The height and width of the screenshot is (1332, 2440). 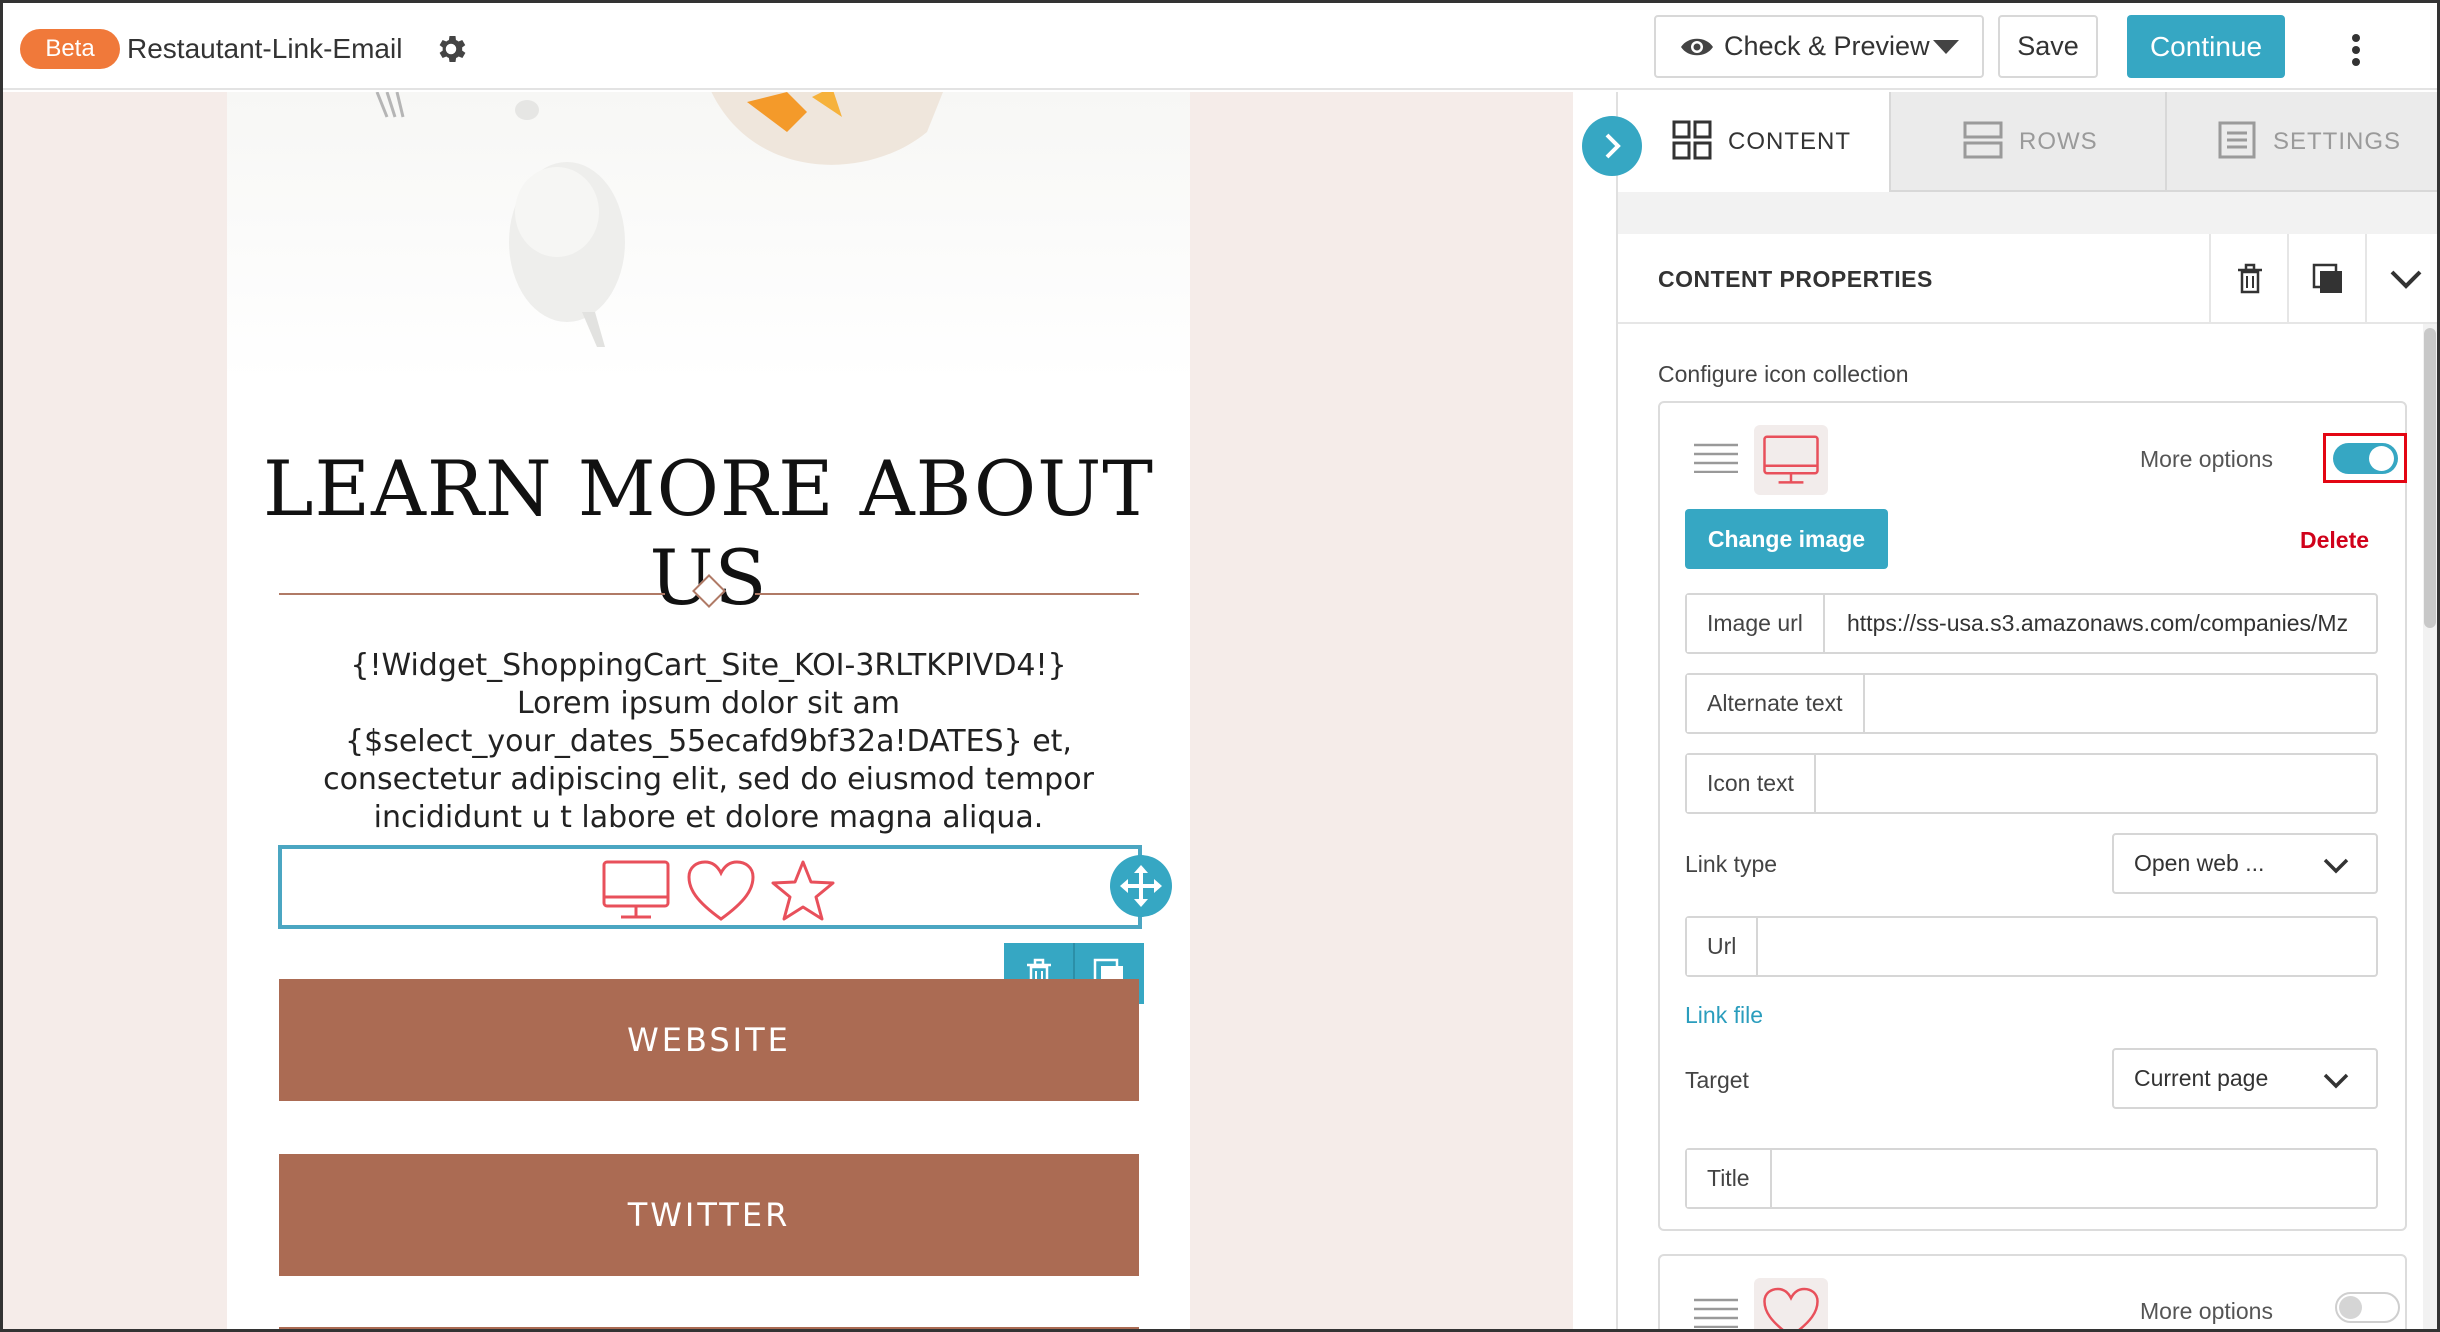 I want to click on link-type-label: Link type, so click(x=1731, y=864).